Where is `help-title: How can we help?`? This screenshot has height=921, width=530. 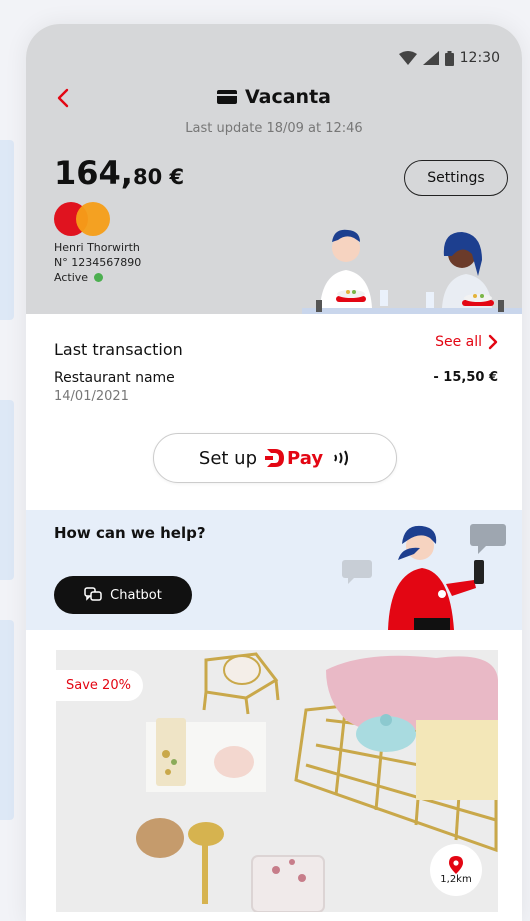
help-title: How can we help? is located at coordinates (130, 533).